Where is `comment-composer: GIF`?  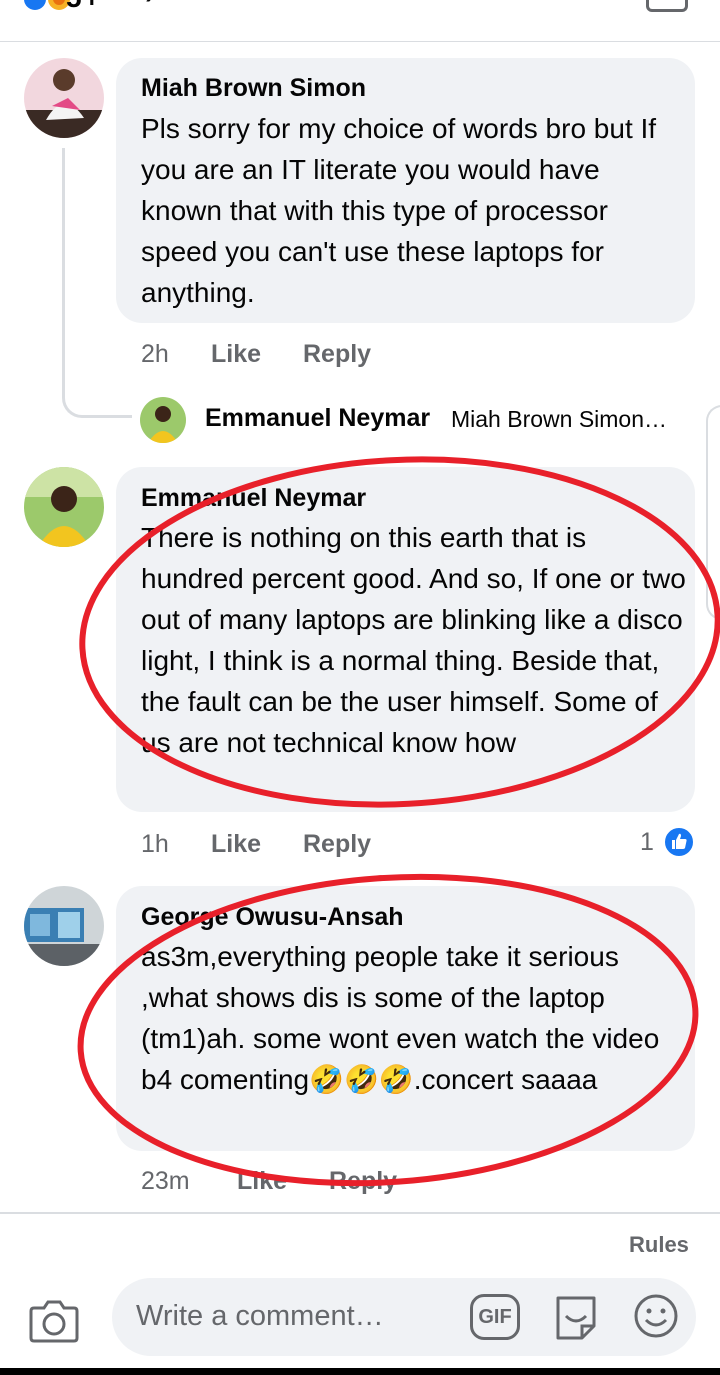
comment-composer: GIF is located at coordinates (404, 1317).